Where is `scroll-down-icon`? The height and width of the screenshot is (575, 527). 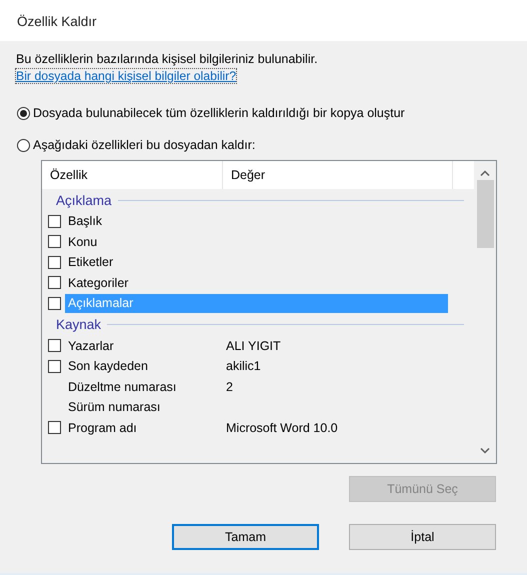
scroll-down-icon is located at coordinates (485, 451).